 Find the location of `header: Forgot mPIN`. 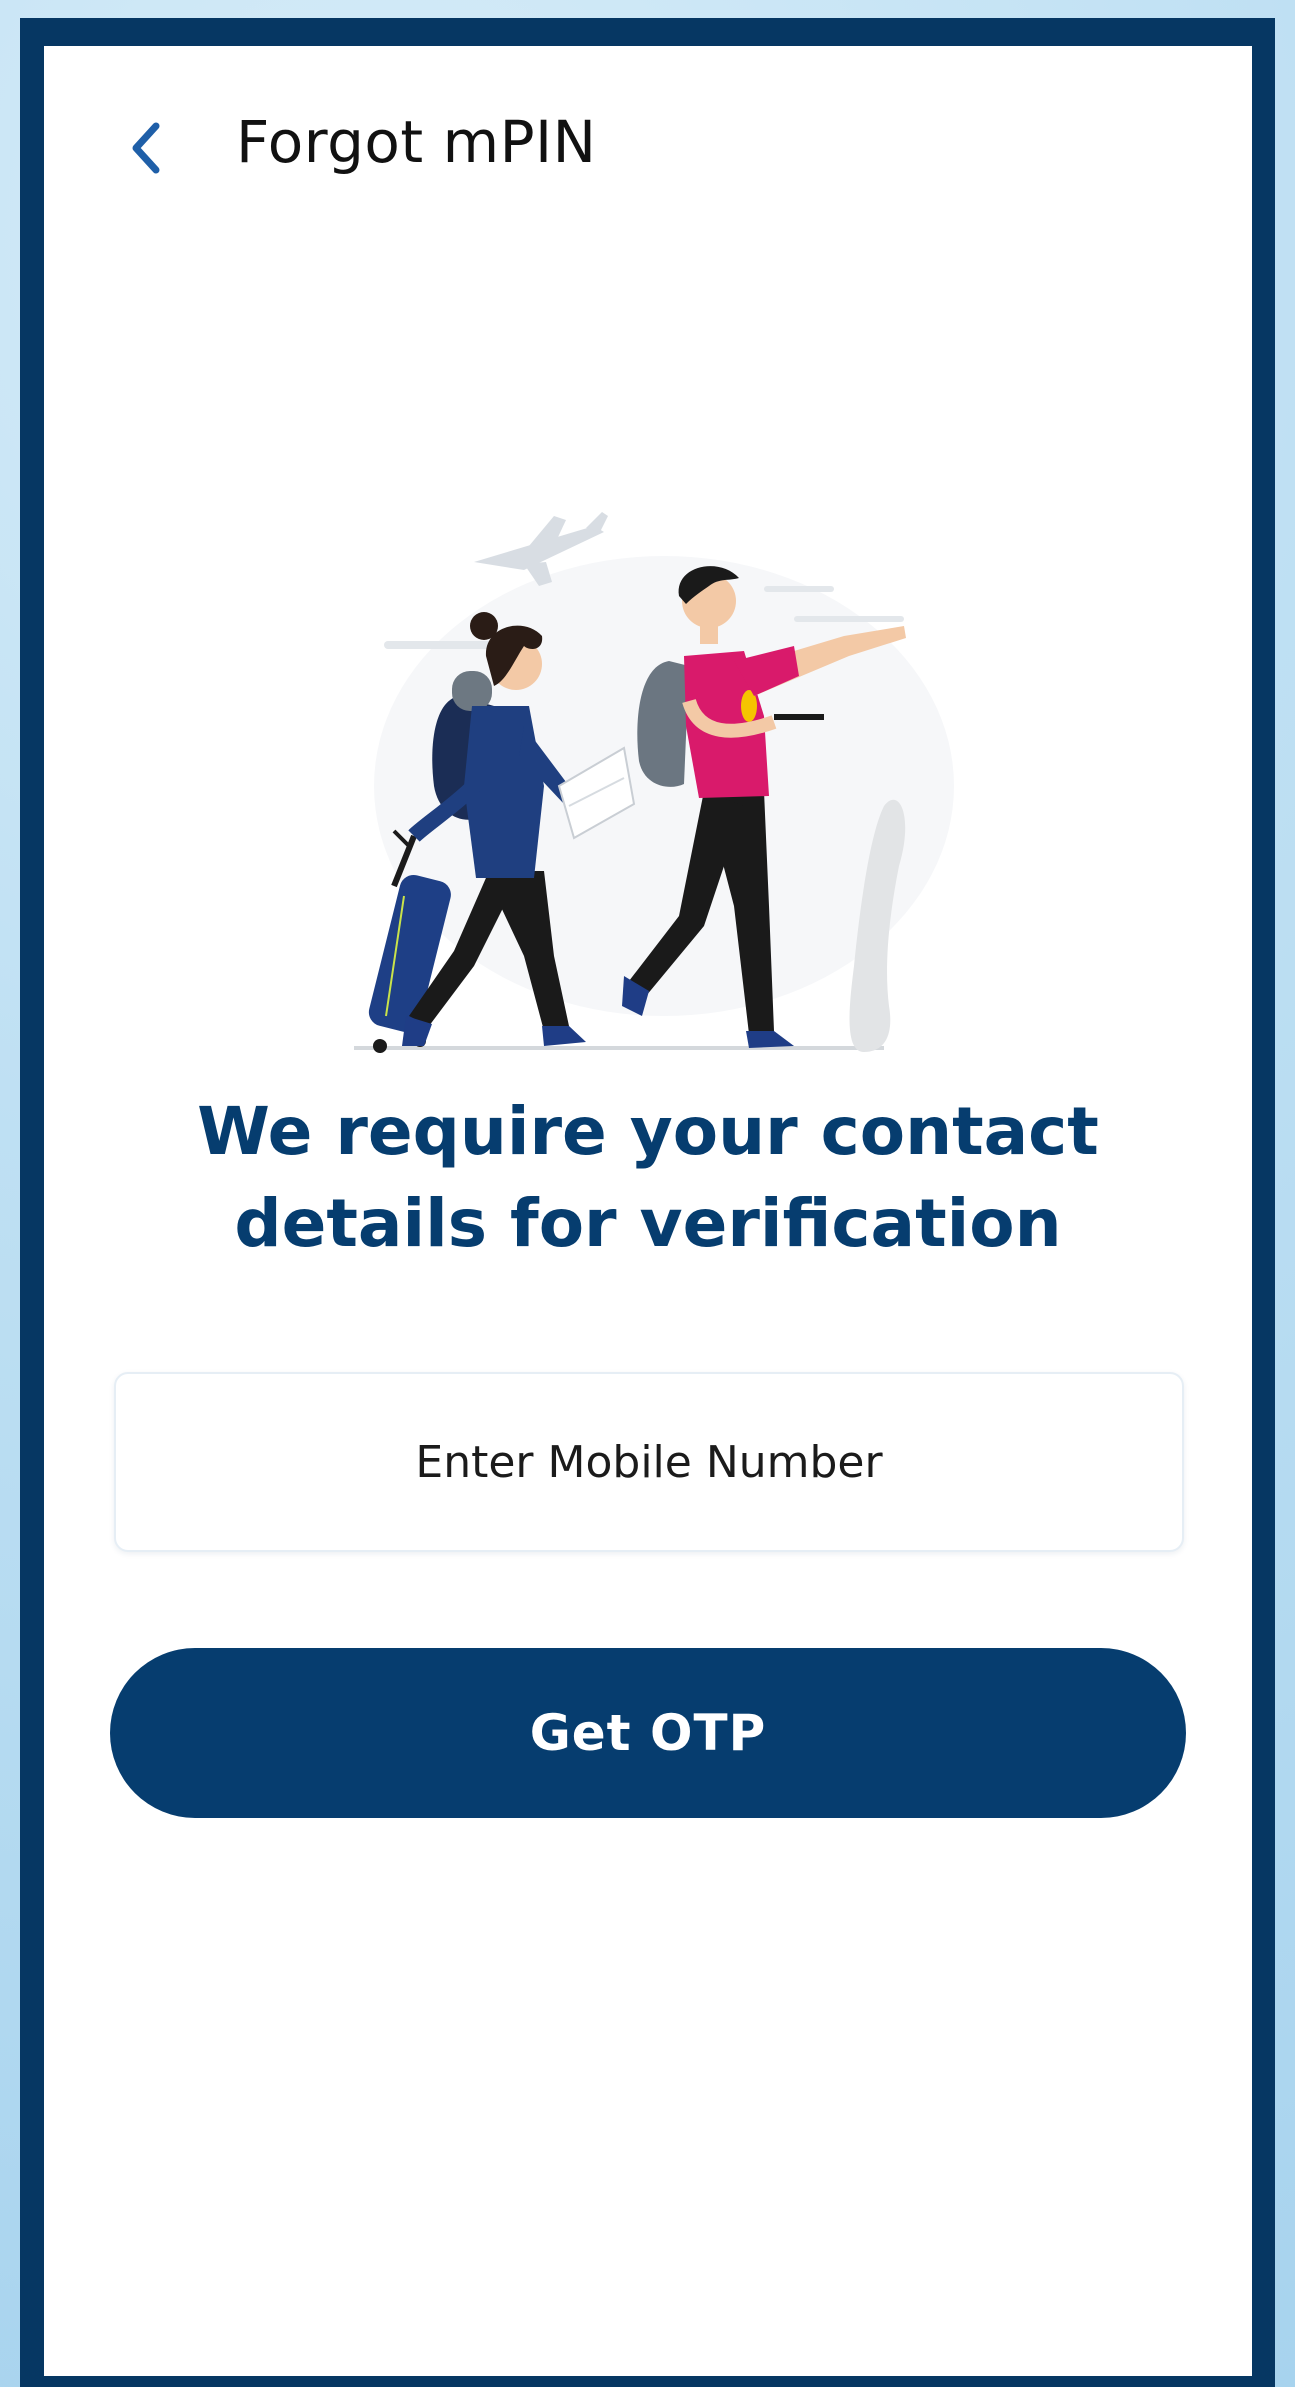

header: Forgot mPIN is located at coordinates (648, 146).